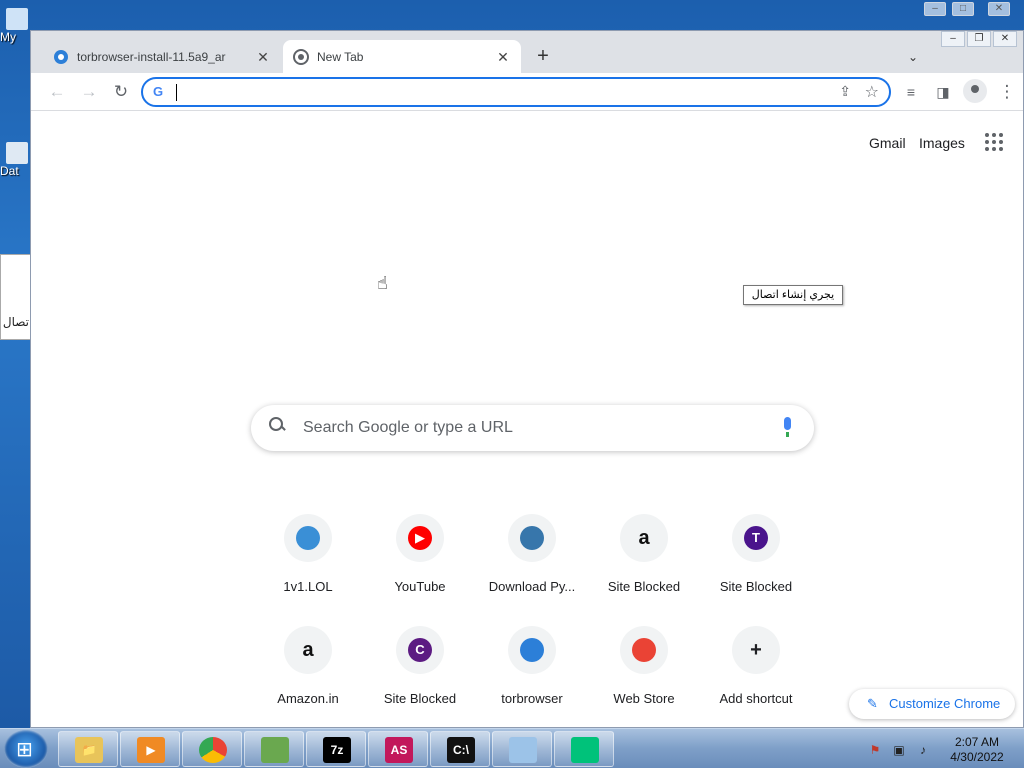 The height and width of the screenshot is (768, 1024). What do you see at coordinates (532, 428) in the screenshot?
I see `search-box: Search Google or type a URL` at bounding box center [532, 428].